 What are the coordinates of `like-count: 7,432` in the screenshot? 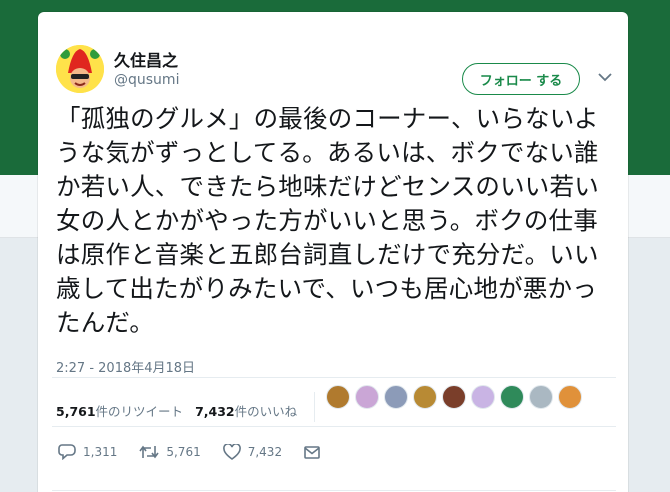 It's located at (265, 452).